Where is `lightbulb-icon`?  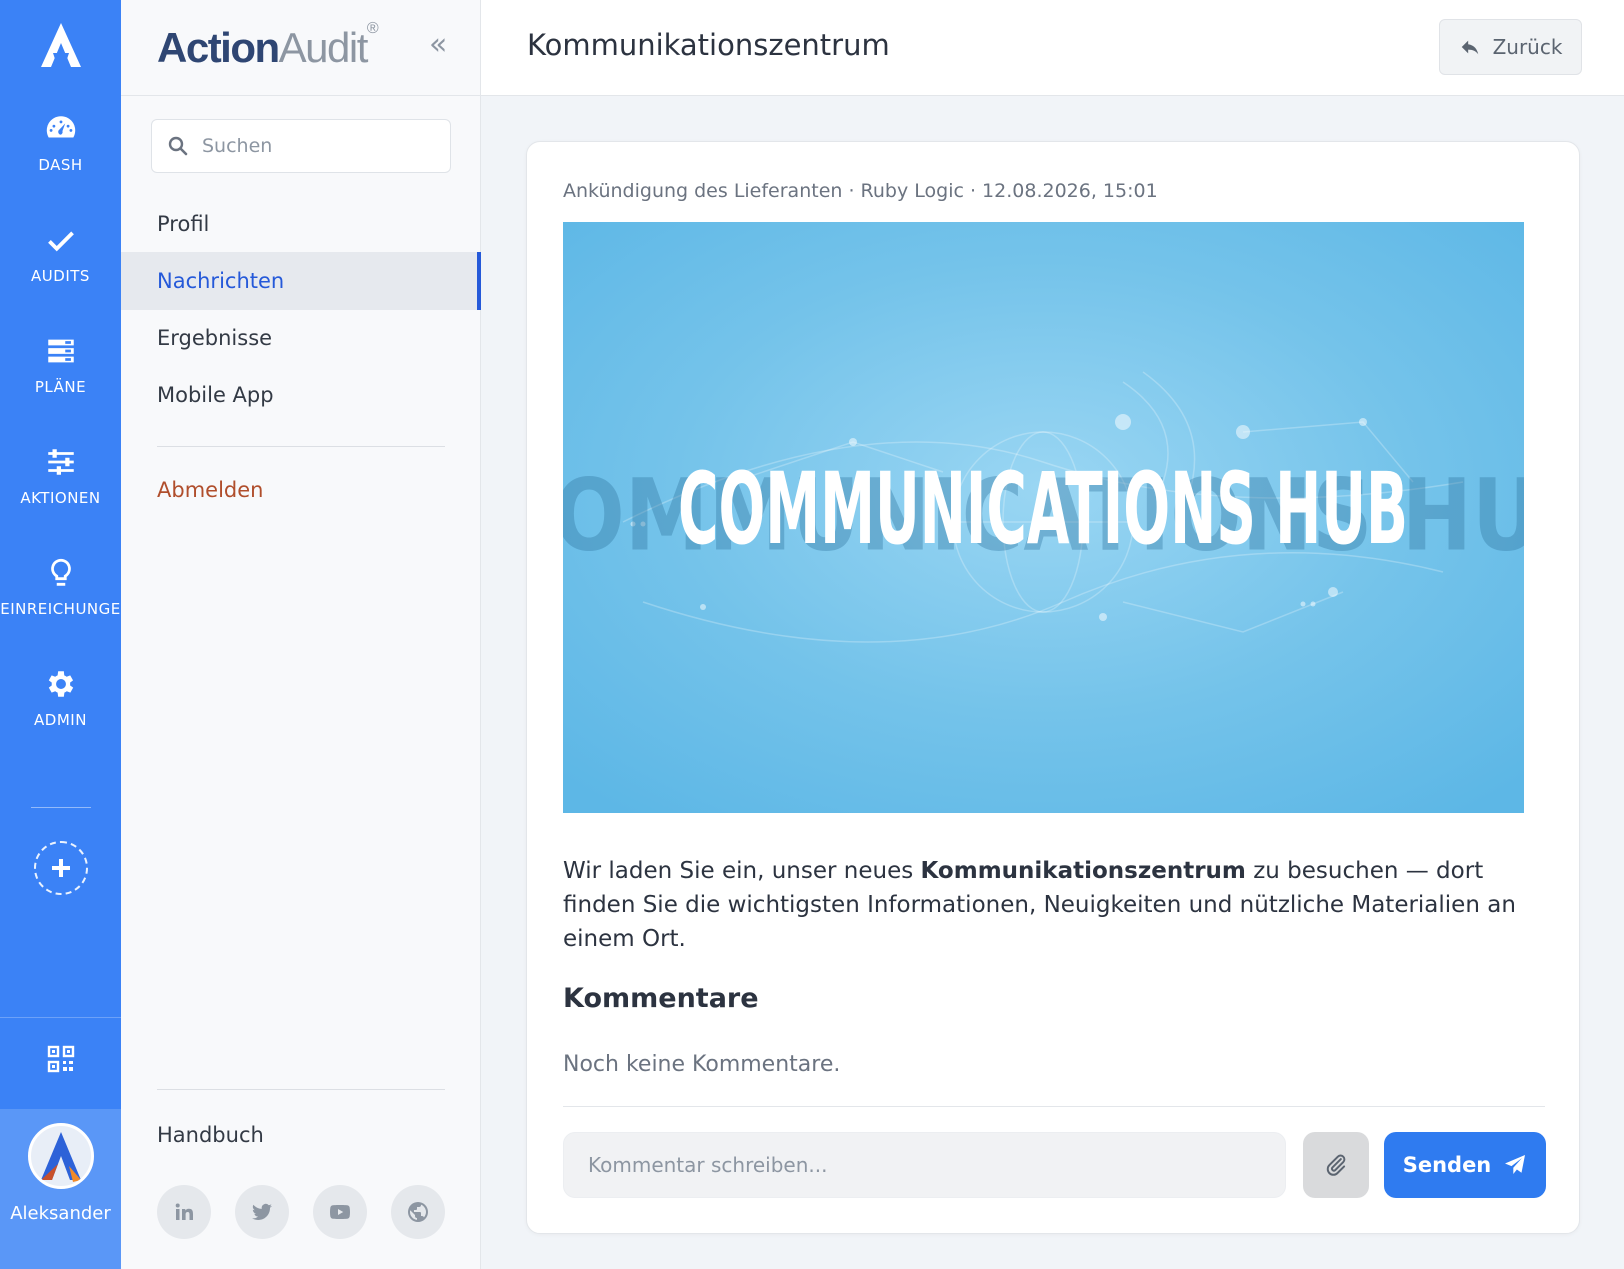
lightbulb-icon is located at coordinates (60, 572).